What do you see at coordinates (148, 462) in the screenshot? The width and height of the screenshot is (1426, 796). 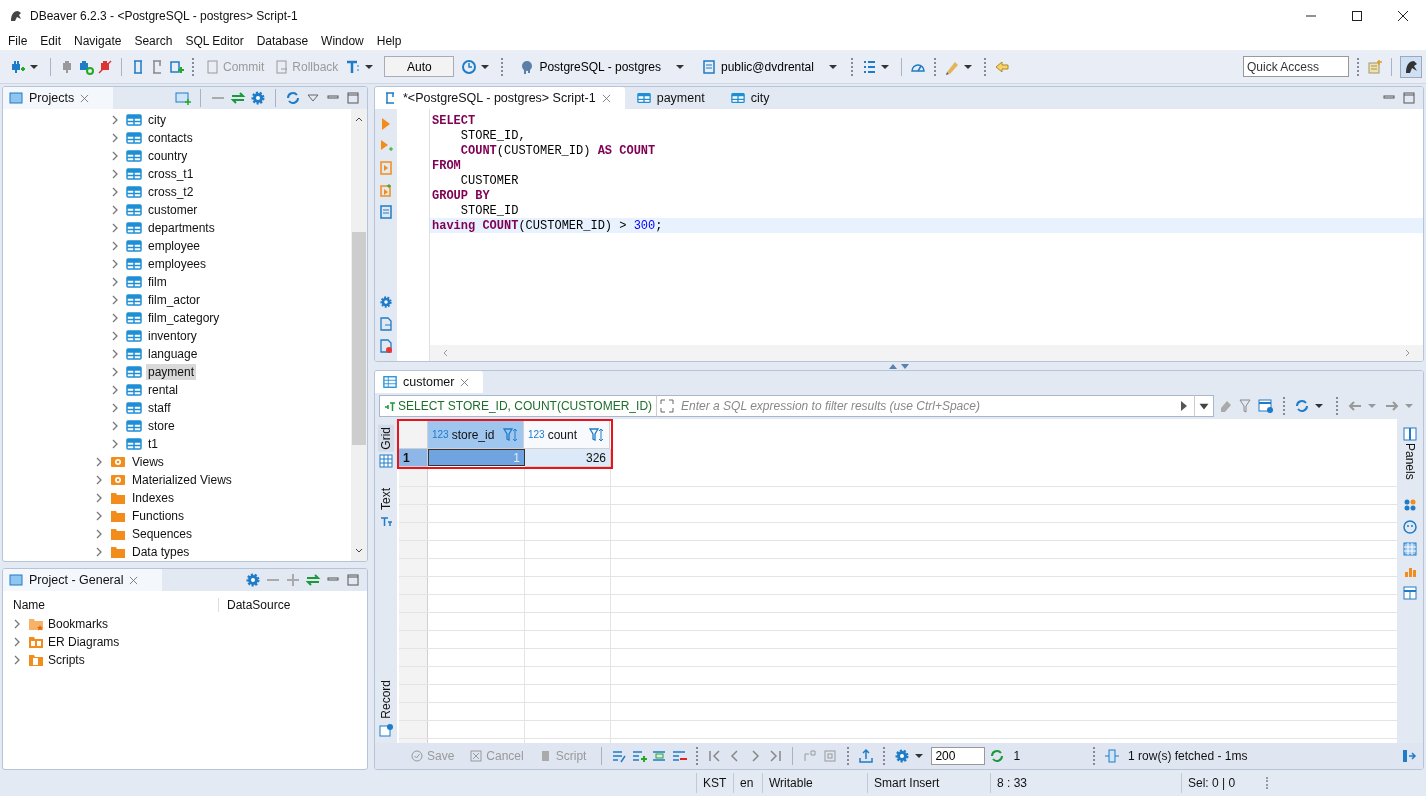 I see `tree-item: Views` at bounding box center [148, 462].